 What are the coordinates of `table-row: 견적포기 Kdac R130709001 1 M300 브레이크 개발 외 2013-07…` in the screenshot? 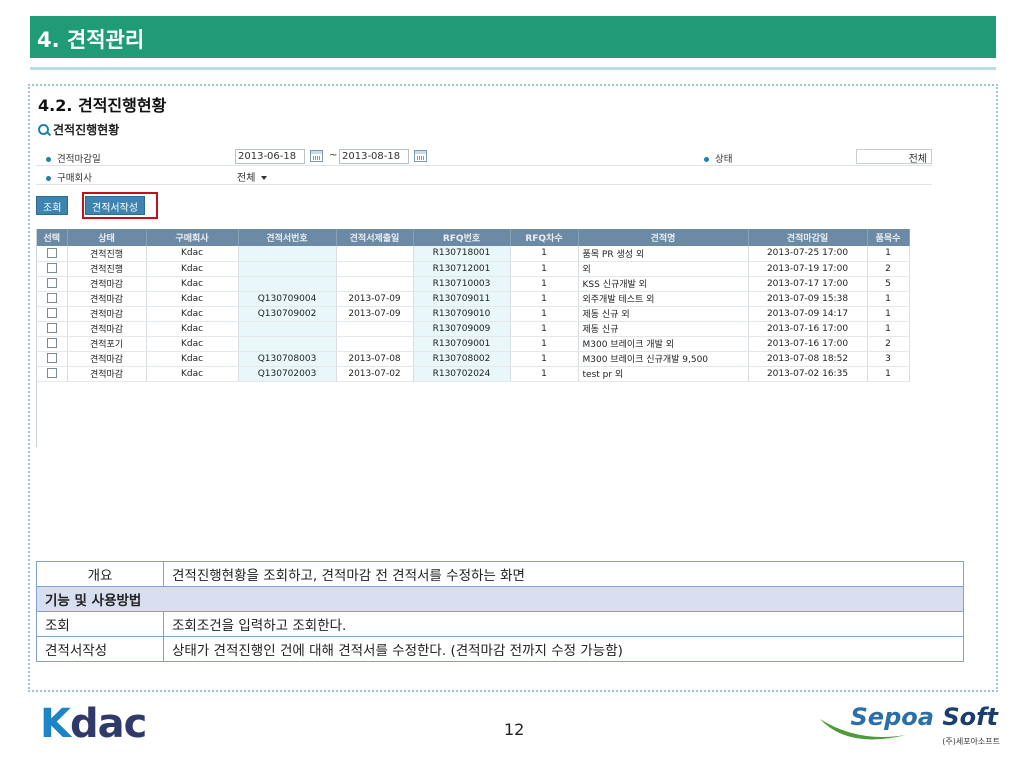 It's located at (473, 344).